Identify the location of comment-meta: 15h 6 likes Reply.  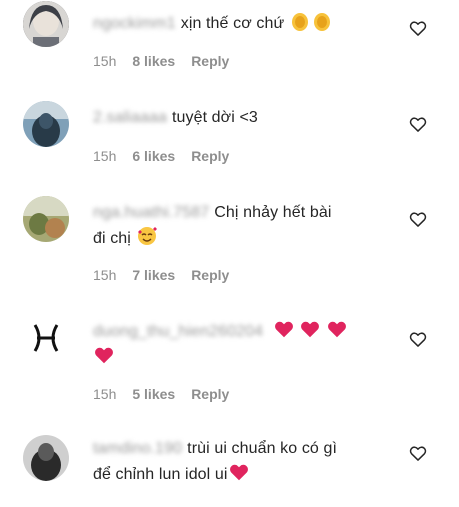
(169, 156).